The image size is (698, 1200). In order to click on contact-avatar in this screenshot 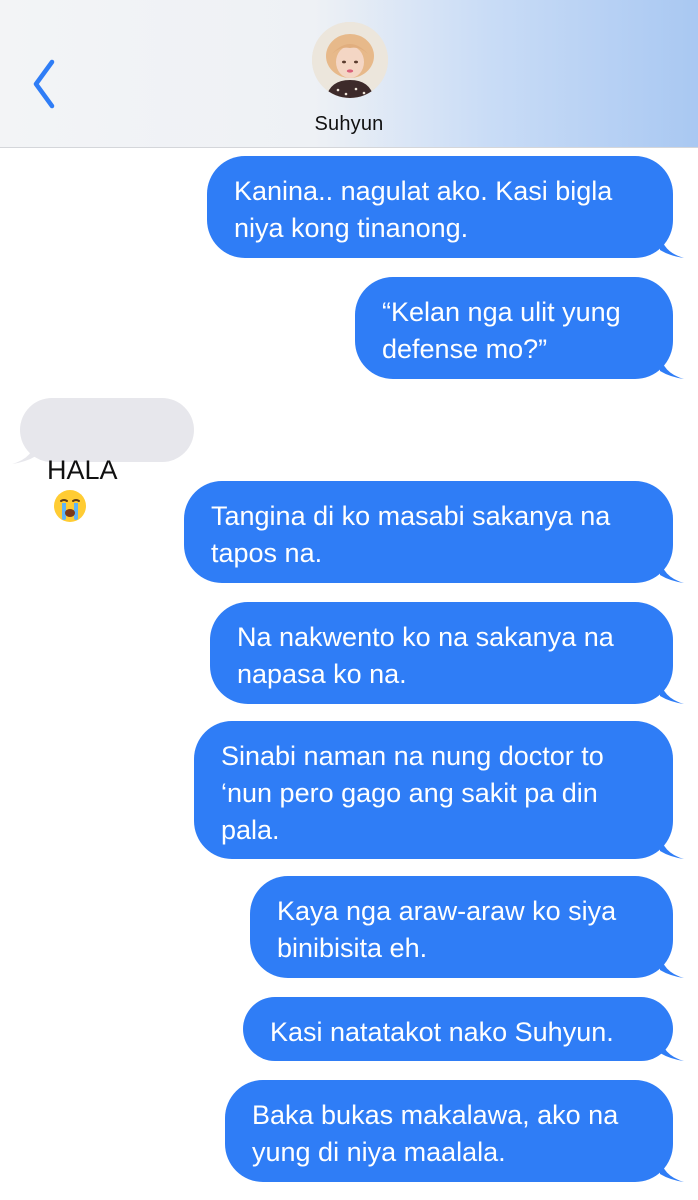, I will do `click(350, 60)`.